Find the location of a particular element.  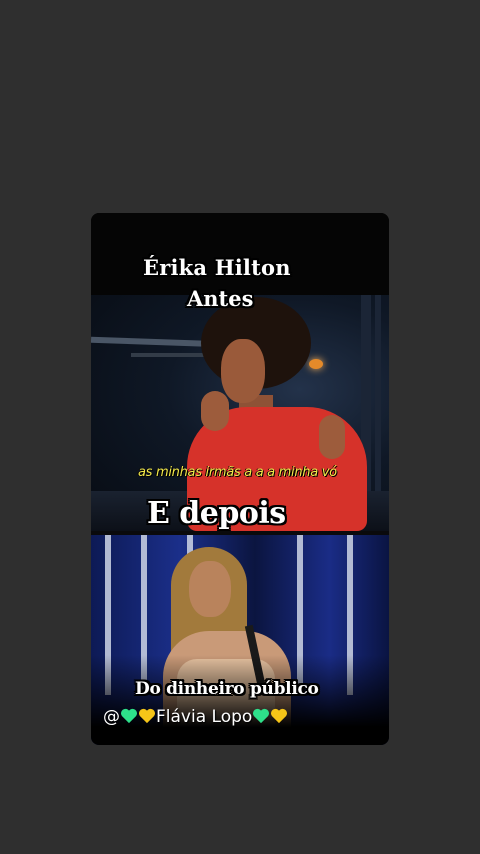

title-after: E depois is located at coordinates (216, 513).